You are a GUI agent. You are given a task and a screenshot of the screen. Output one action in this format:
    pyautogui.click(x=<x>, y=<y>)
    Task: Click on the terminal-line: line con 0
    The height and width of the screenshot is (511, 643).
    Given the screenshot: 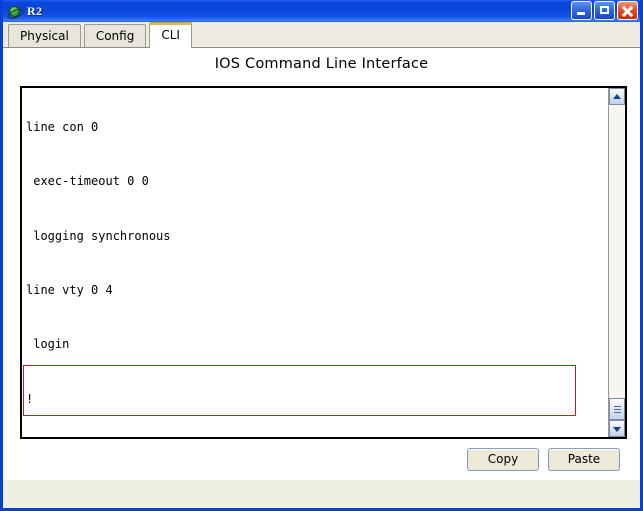 What is the action you would take?
    pyautogui.click(x=62, y=127)
    